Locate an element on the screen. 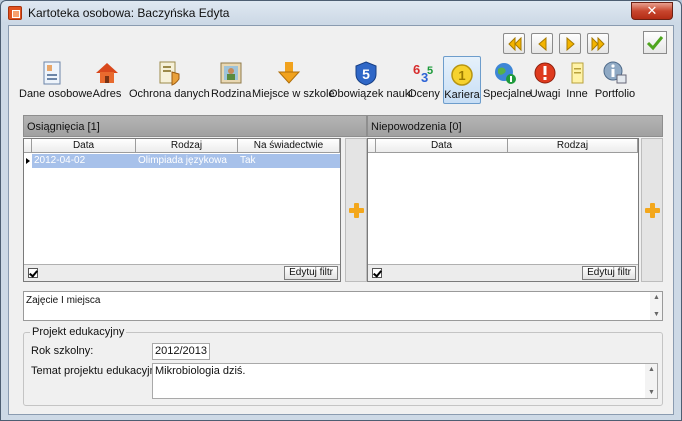  last-record-icon is located at coordinates (598, 44).